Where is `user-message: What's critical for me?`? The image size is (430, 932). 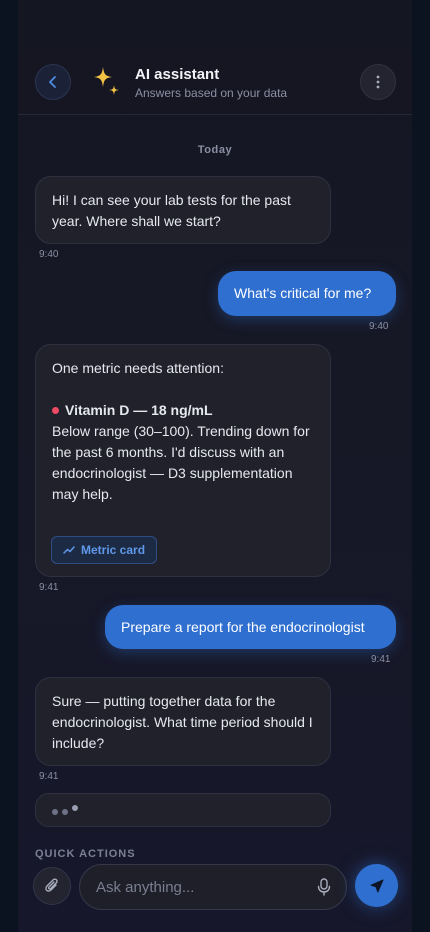 user-message: What's critical for me? is located at coordinates (307, 293).